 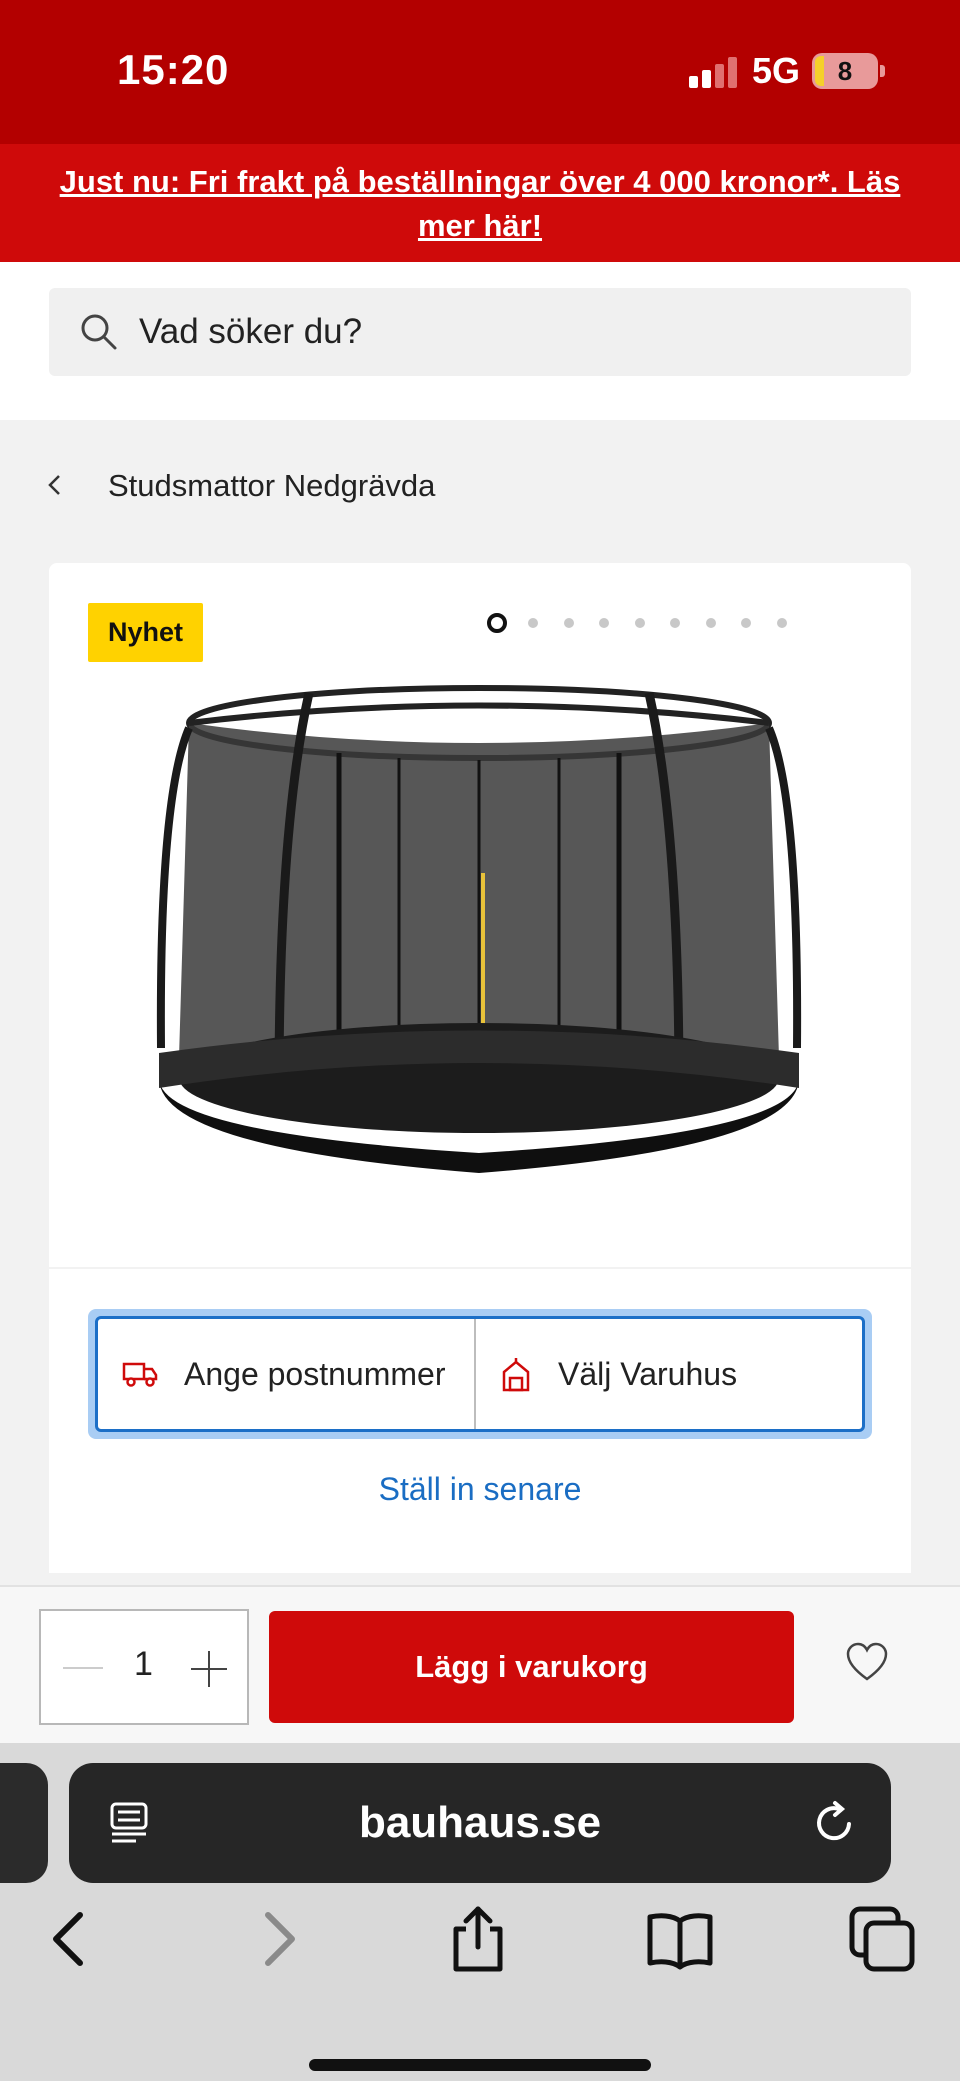 I want to click on decrease-button, so click(x=83, y=1668).